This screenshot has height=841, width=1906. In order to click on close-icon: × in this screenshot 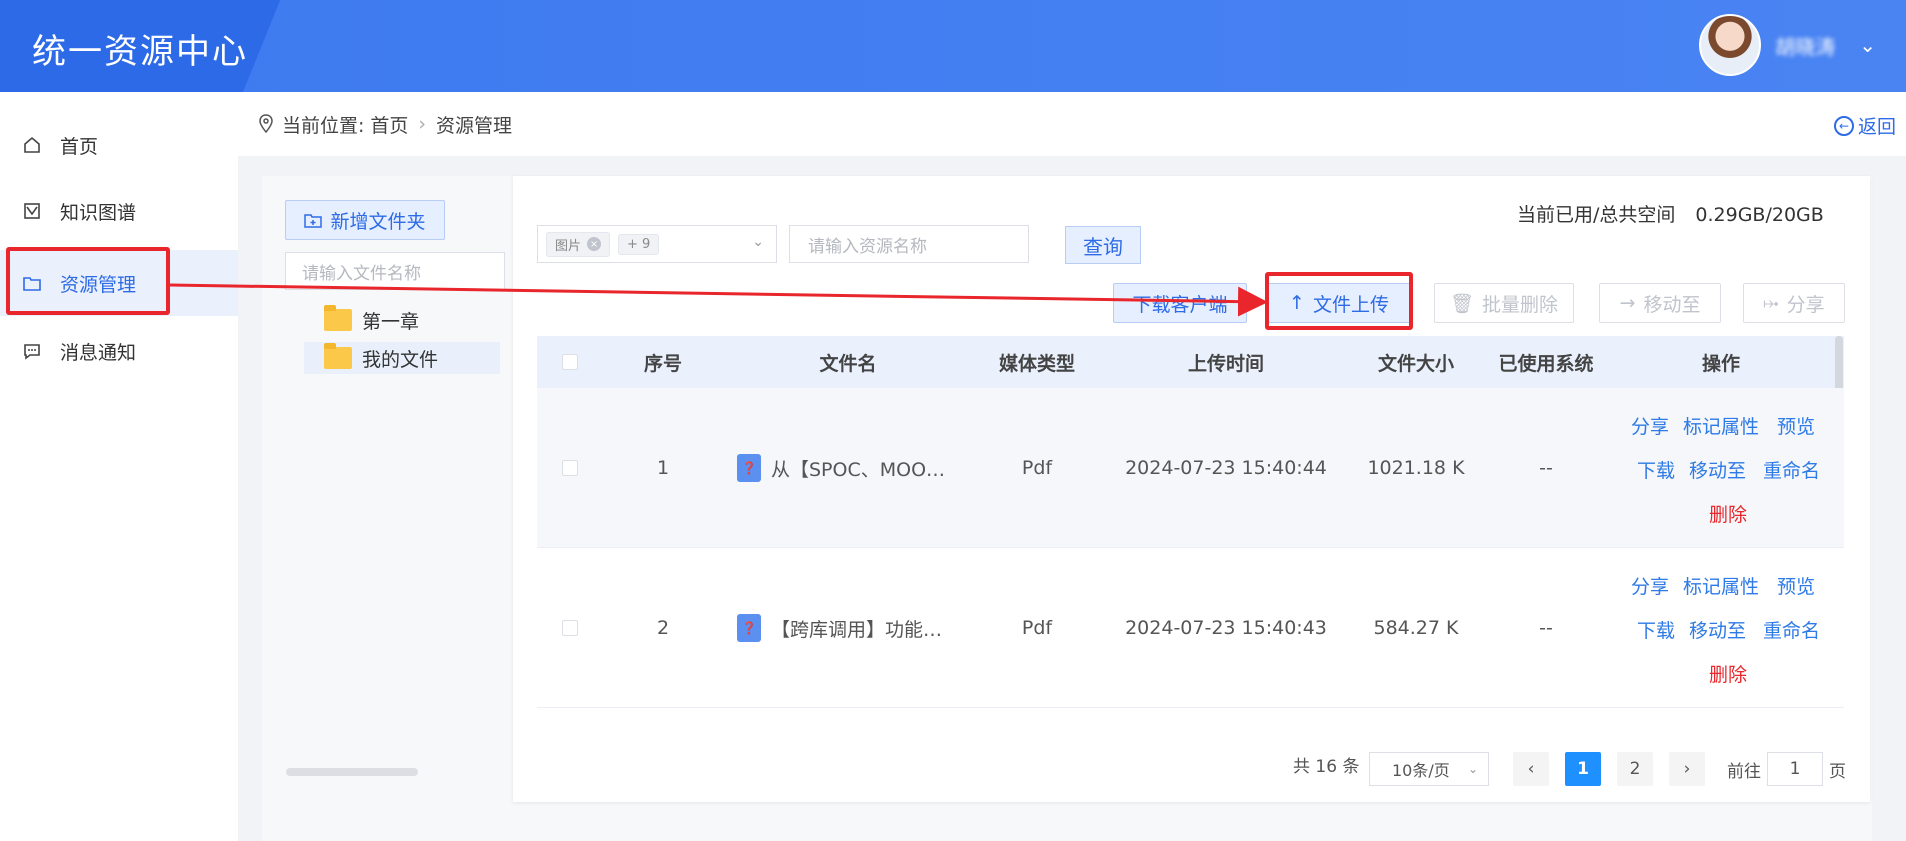, I will do `click(594, 244)`.